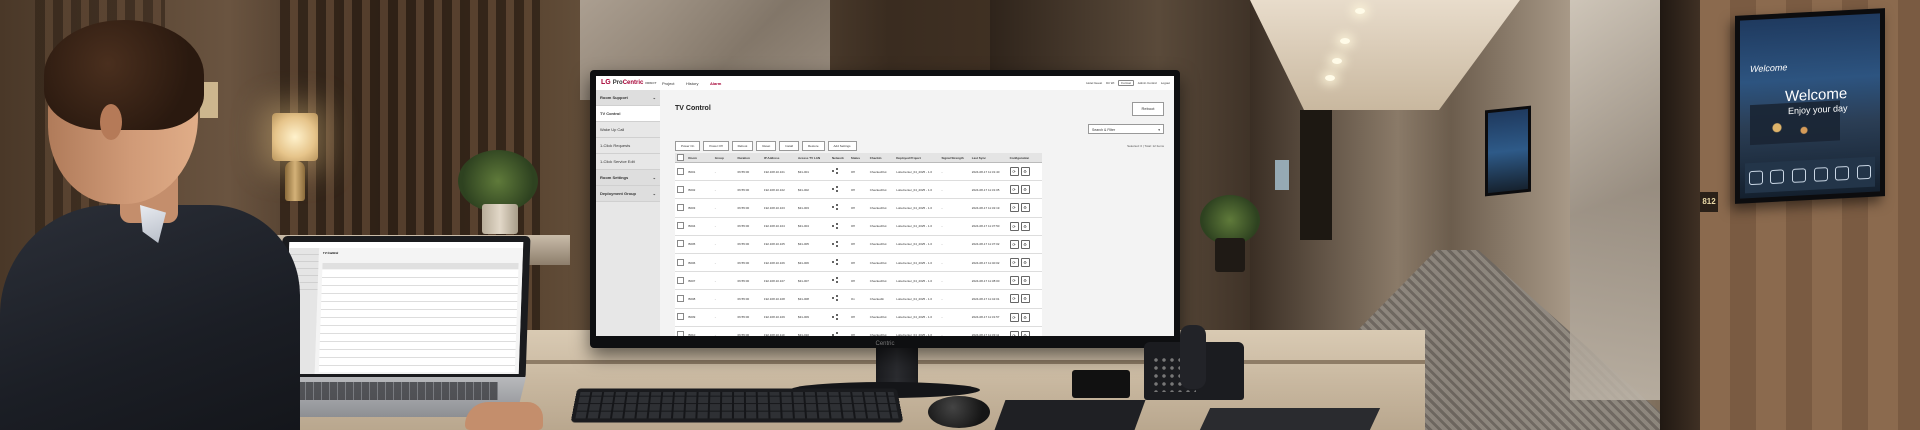  I want to click on sidebar-item-room-settings: Room Settings ⌄, so click(628, 178).